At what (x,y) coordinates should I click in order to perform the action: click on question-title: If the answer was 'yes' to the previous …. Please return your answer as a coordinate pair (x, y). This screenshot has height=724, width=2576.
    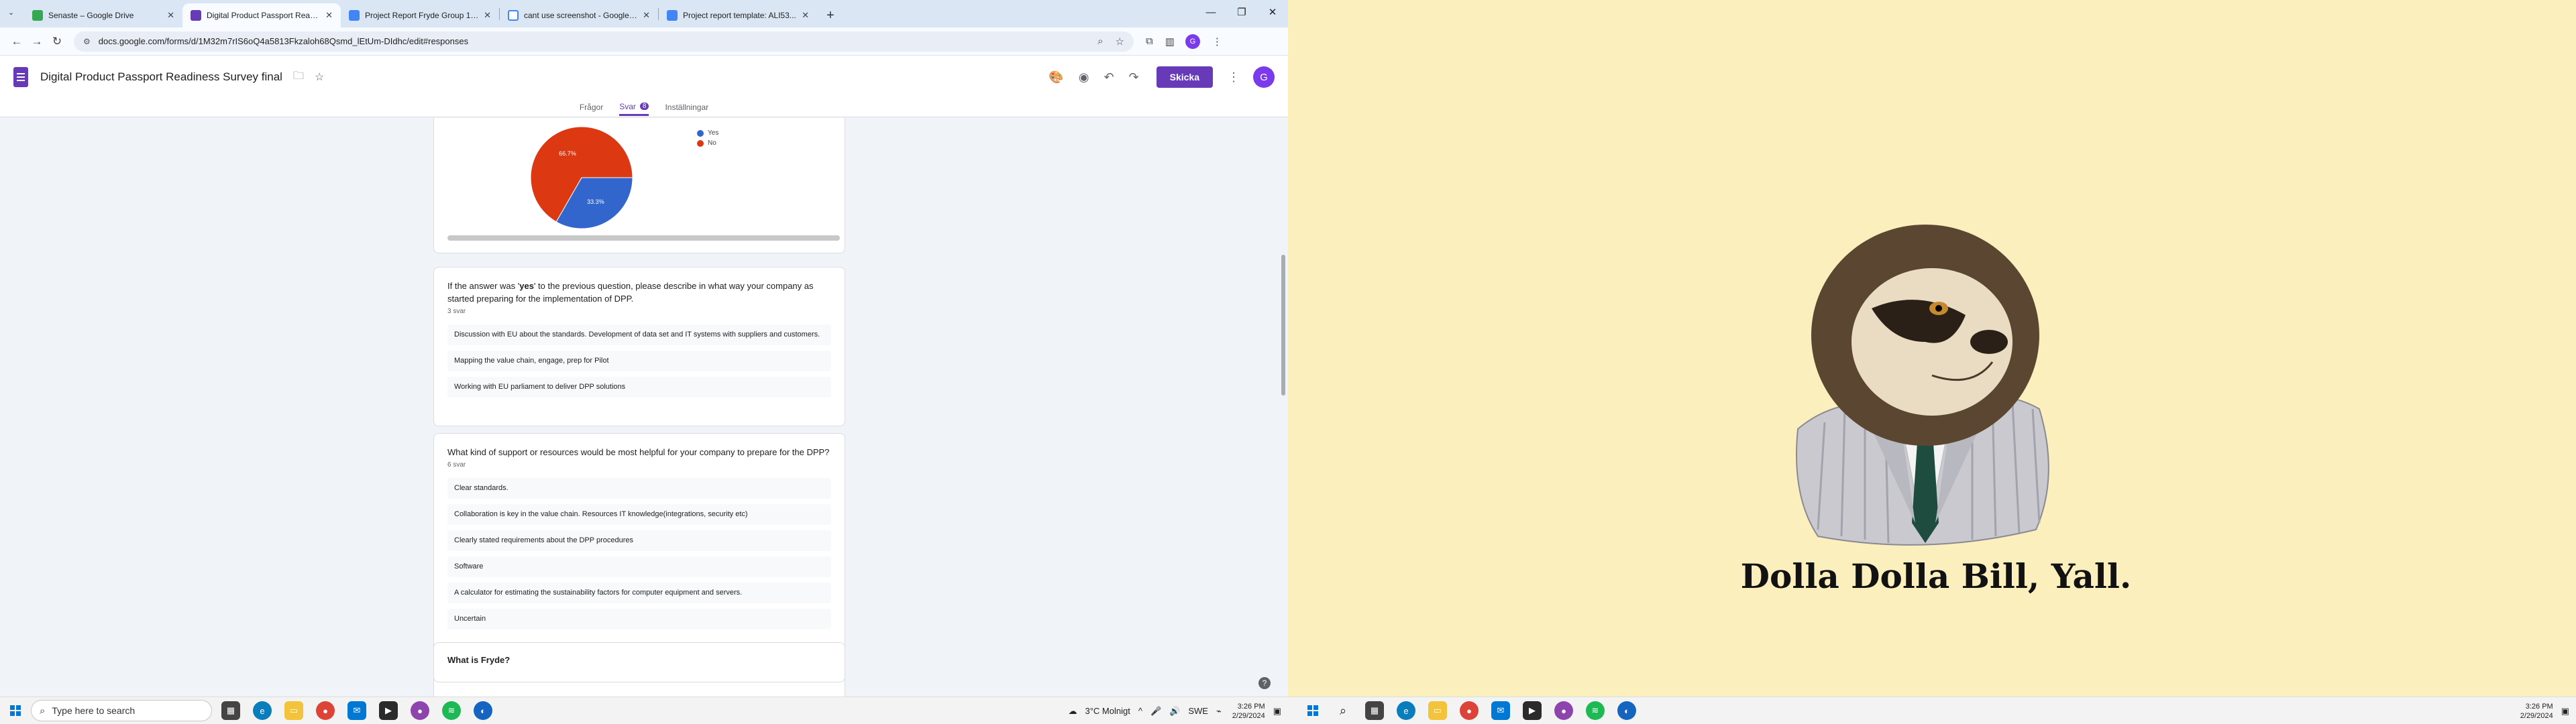
    Looking at the image, I should click on (639, 292).